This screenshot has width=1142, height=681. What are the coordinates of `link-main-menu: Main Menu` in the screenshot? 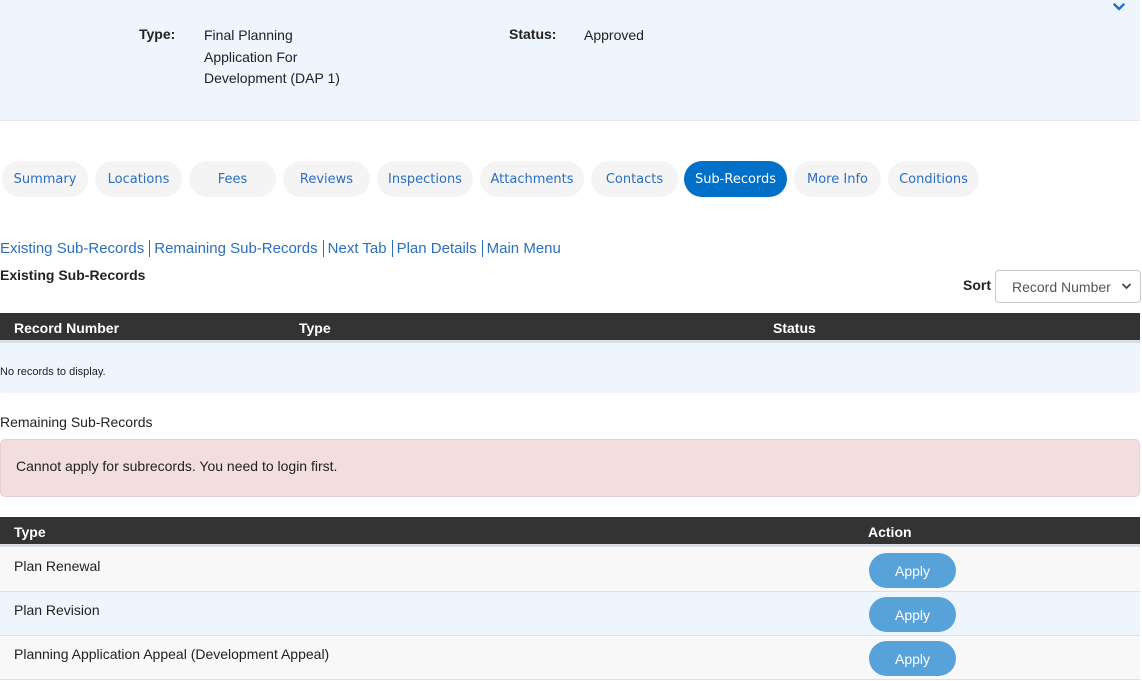 It's located at (524, 248).